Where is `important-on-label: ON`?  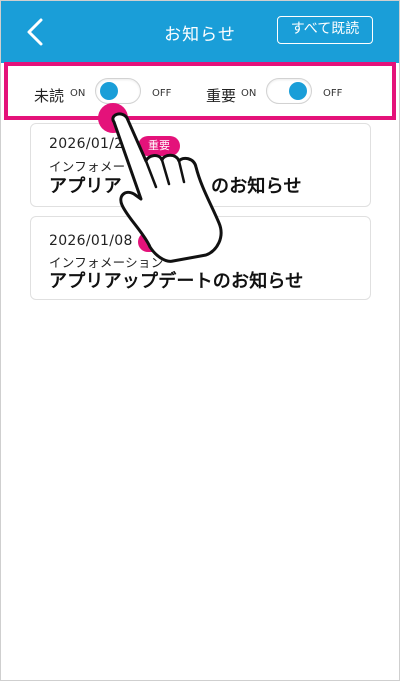
important-on-label: ON is located at coordinates (249, 93).